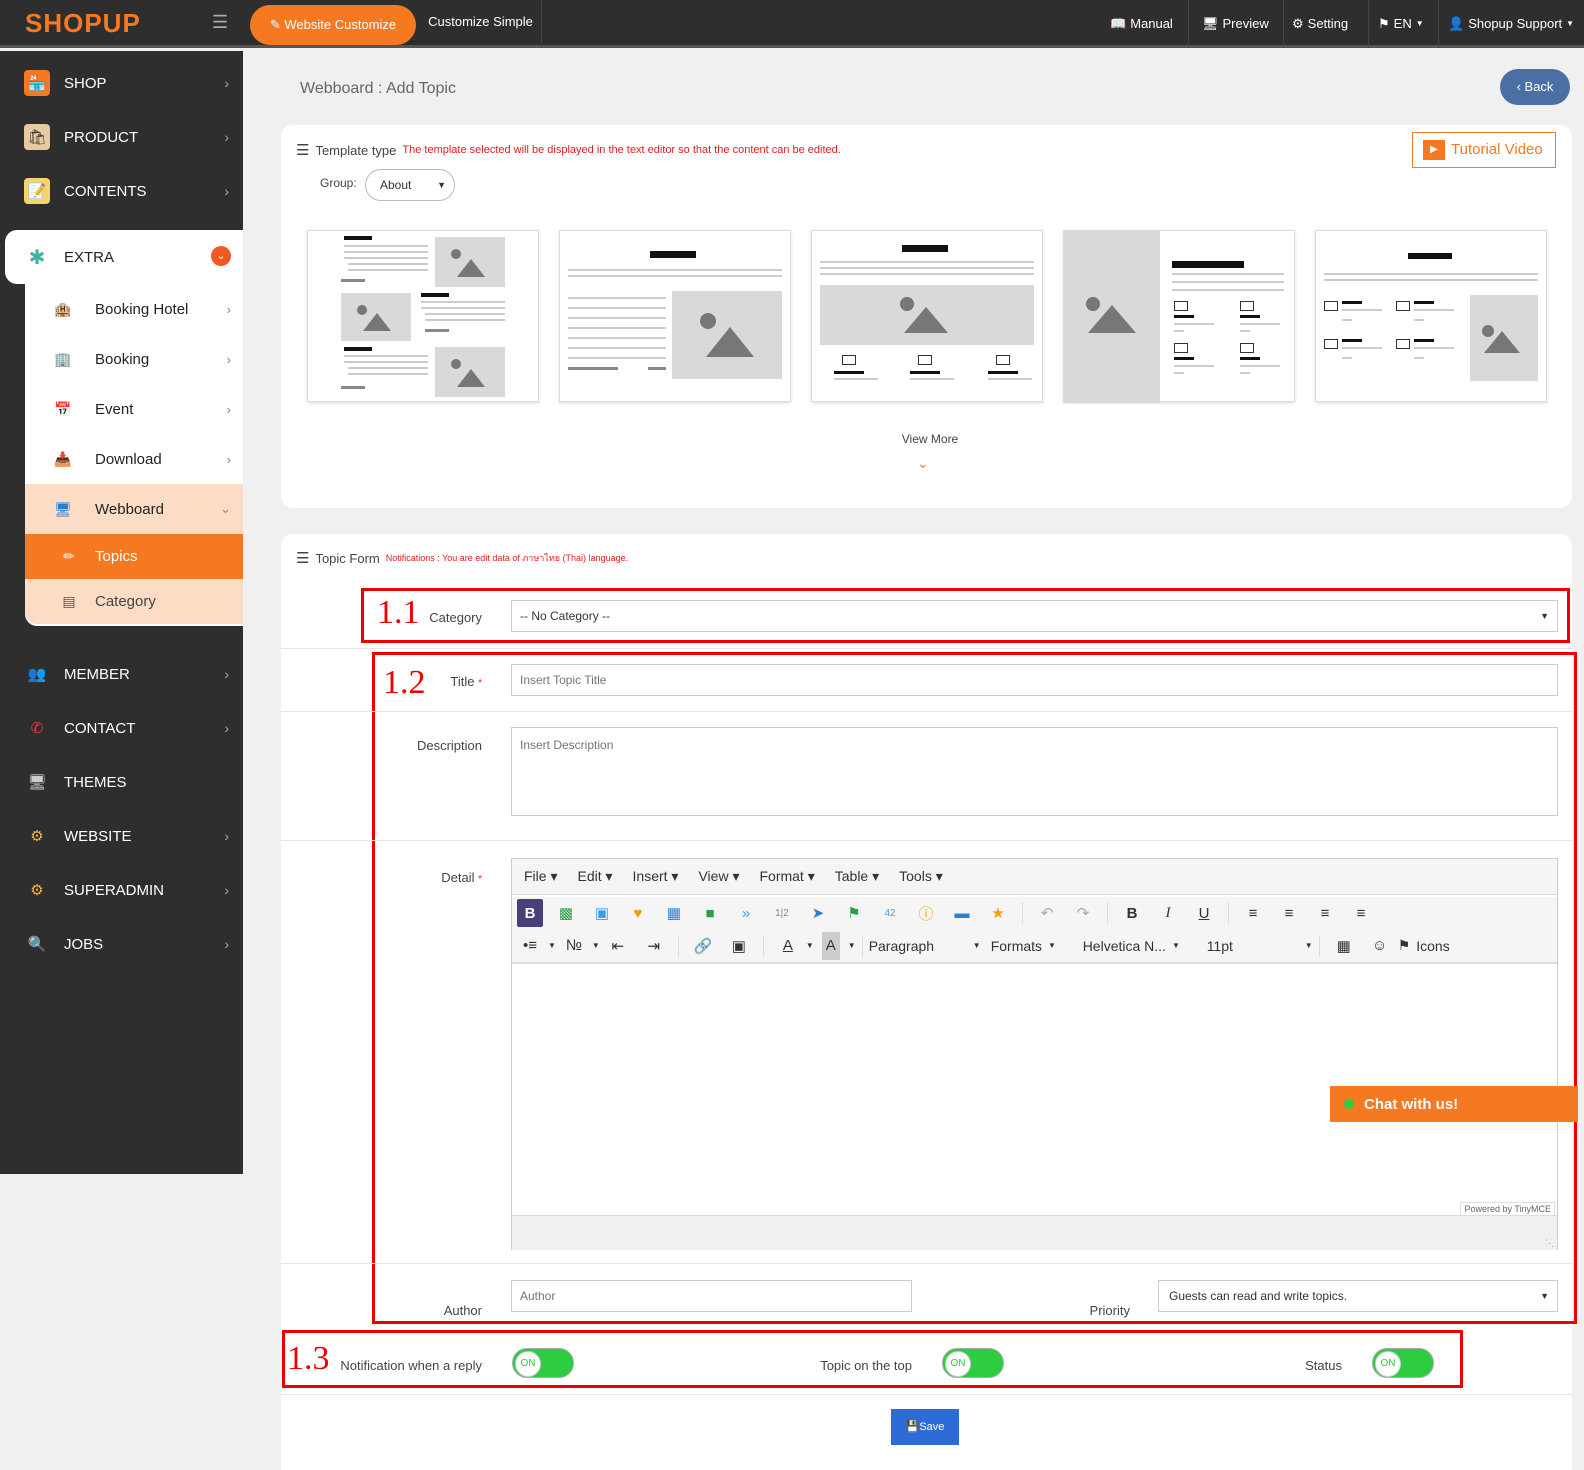 This screenshot has height=1470, width=1584. What do you see at coordinates (530, 913) in the screenshot?
I see `bootstrap-icon: B` at bounding box center [530, 913].